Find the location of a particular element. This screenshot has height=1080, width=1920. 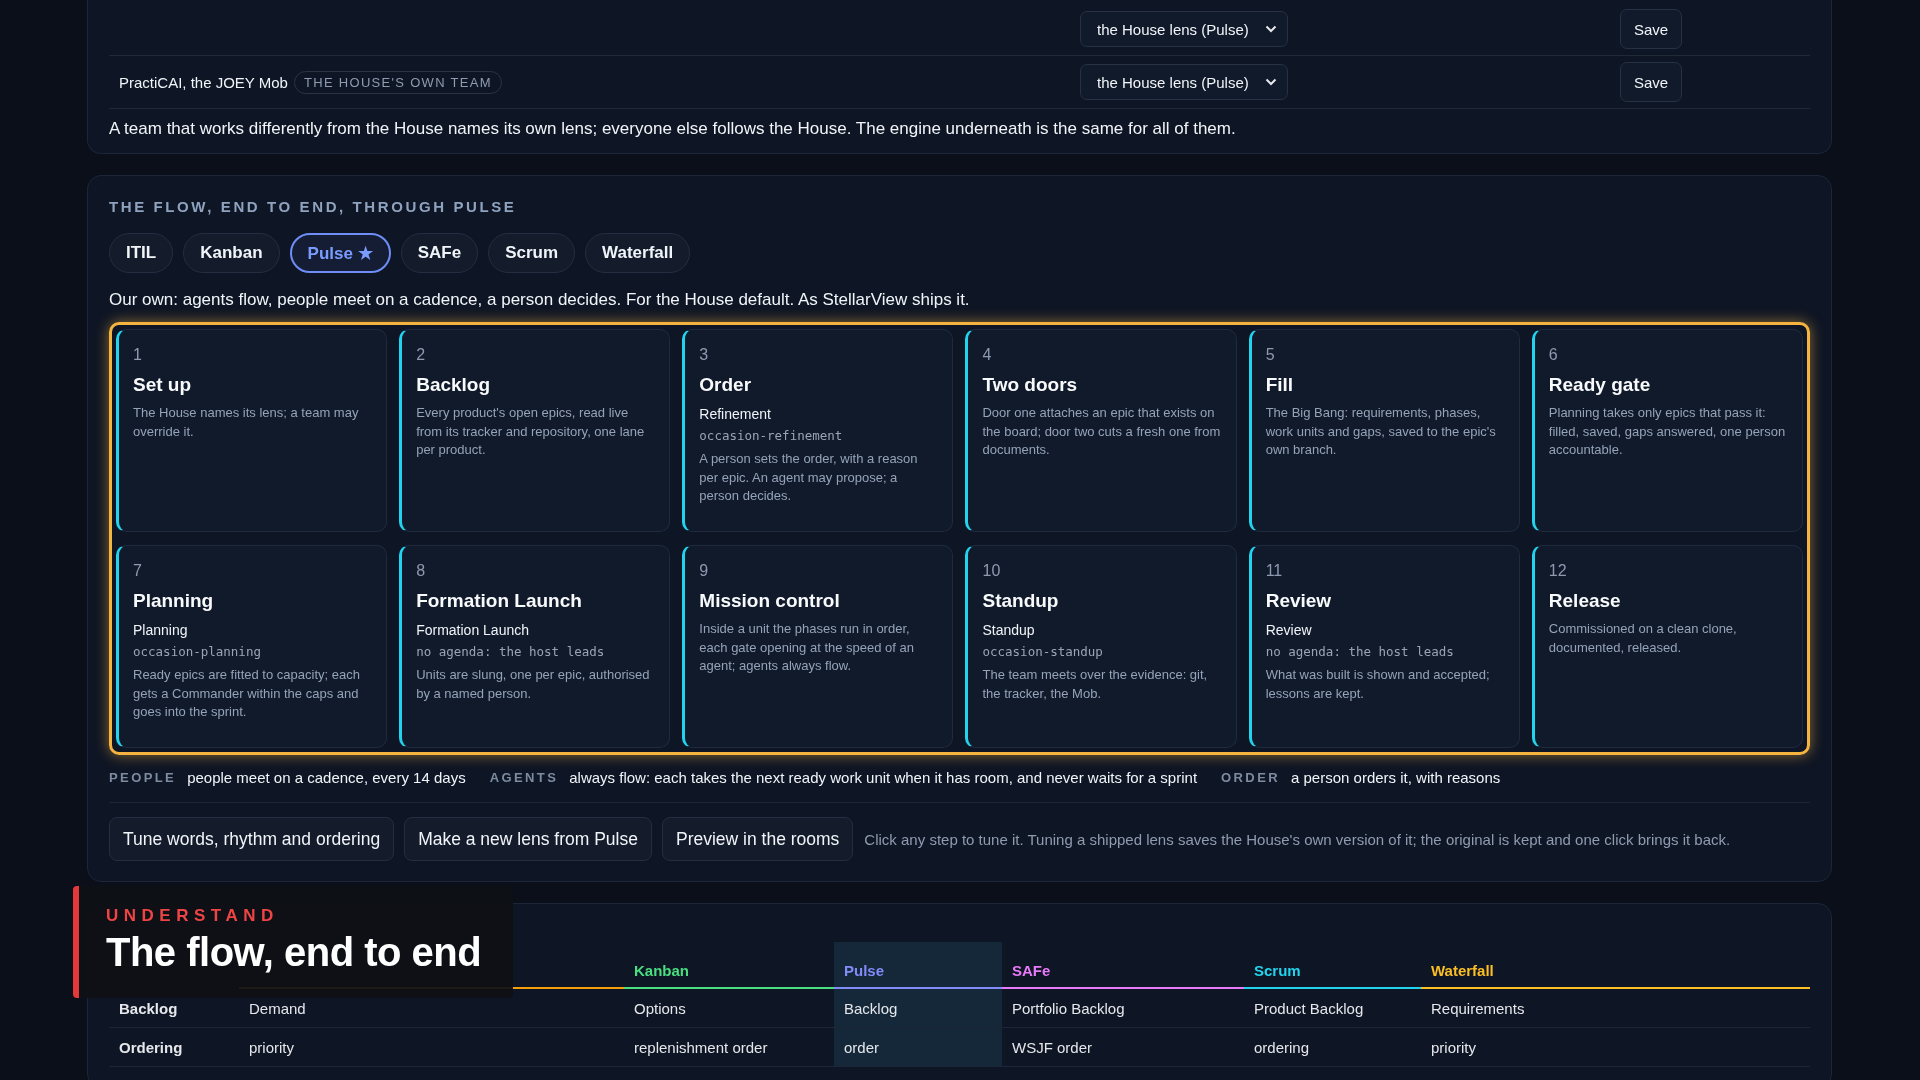

table-cell: Backlog is located at coordinates (918, 1008).